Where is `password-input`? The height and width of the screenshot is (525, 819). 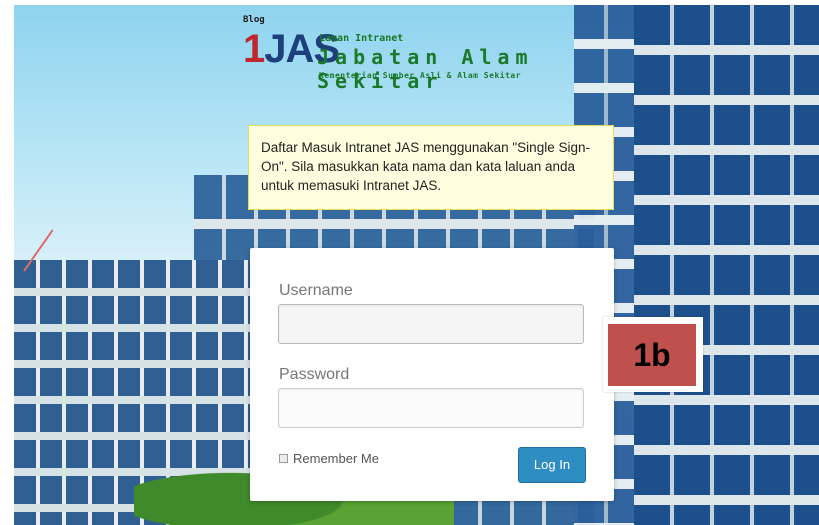 password-input is located at coordinates (431, 408).